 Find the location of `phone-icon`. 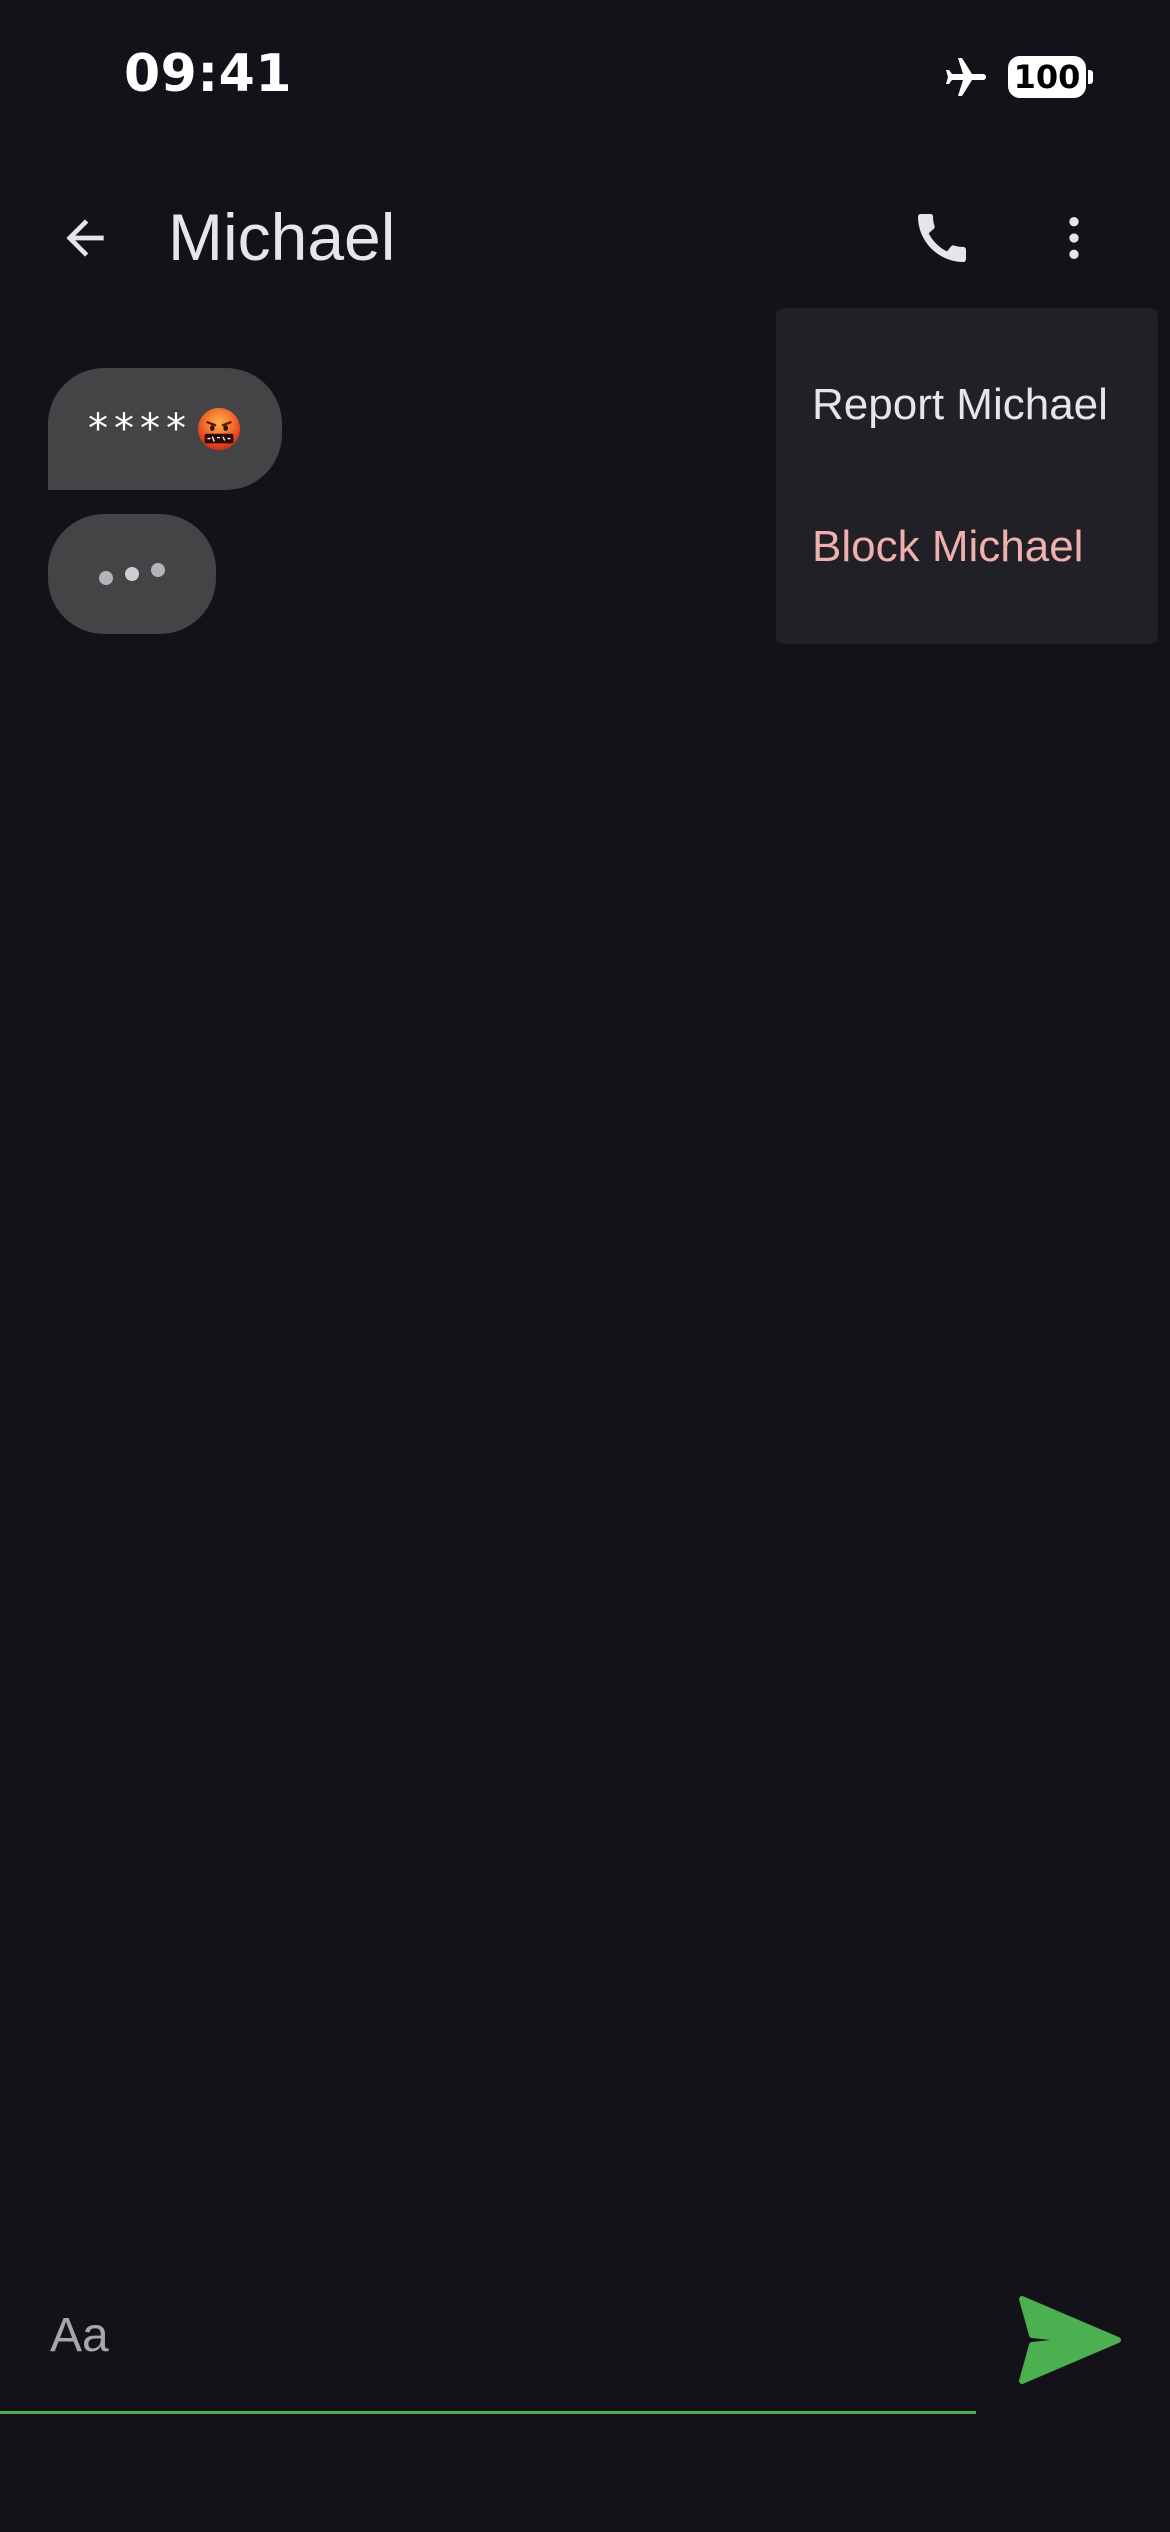

phone-icon is located at coordinates (942, 238).